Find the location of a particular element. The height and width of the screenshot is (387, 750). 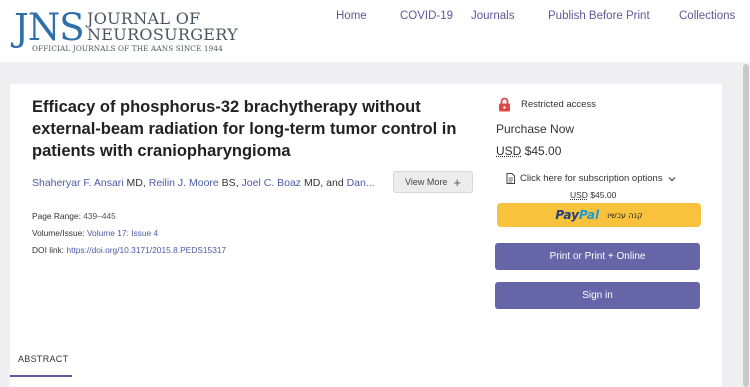

page-range-label: Page Range: is located at coordinates (56, 216).